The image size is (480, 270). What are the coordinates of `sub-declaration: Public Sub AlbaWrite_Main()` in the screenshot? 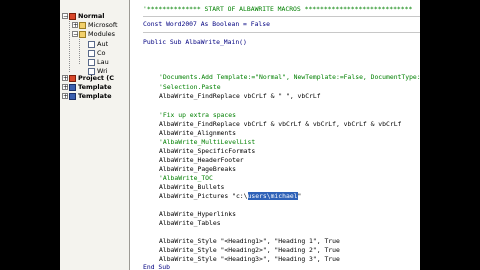 It's located at (195, 42).